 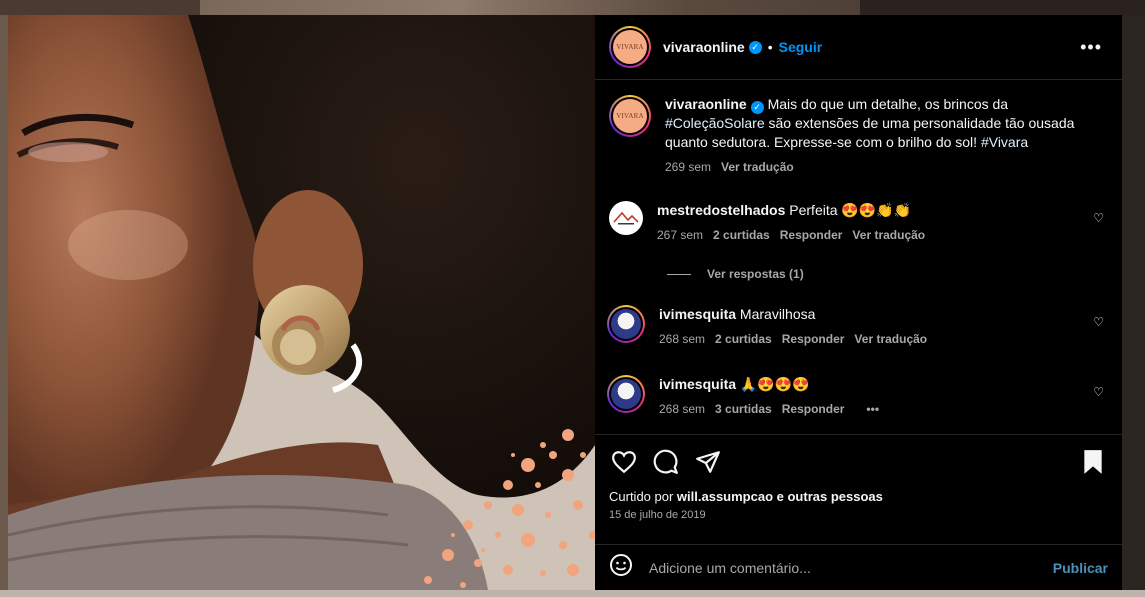 What do you see at coordinates (715, 123) in the screenshot?
I see `hashtag-link: #ColeçãoSolare` at bounding box center [715, 123].